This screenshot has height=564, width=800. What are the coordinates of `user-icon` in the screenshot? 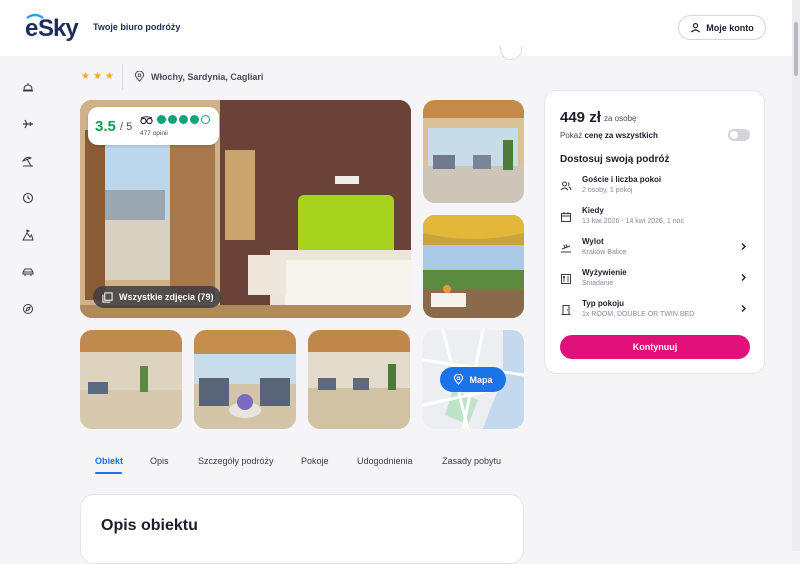 It's located at (696, 28).